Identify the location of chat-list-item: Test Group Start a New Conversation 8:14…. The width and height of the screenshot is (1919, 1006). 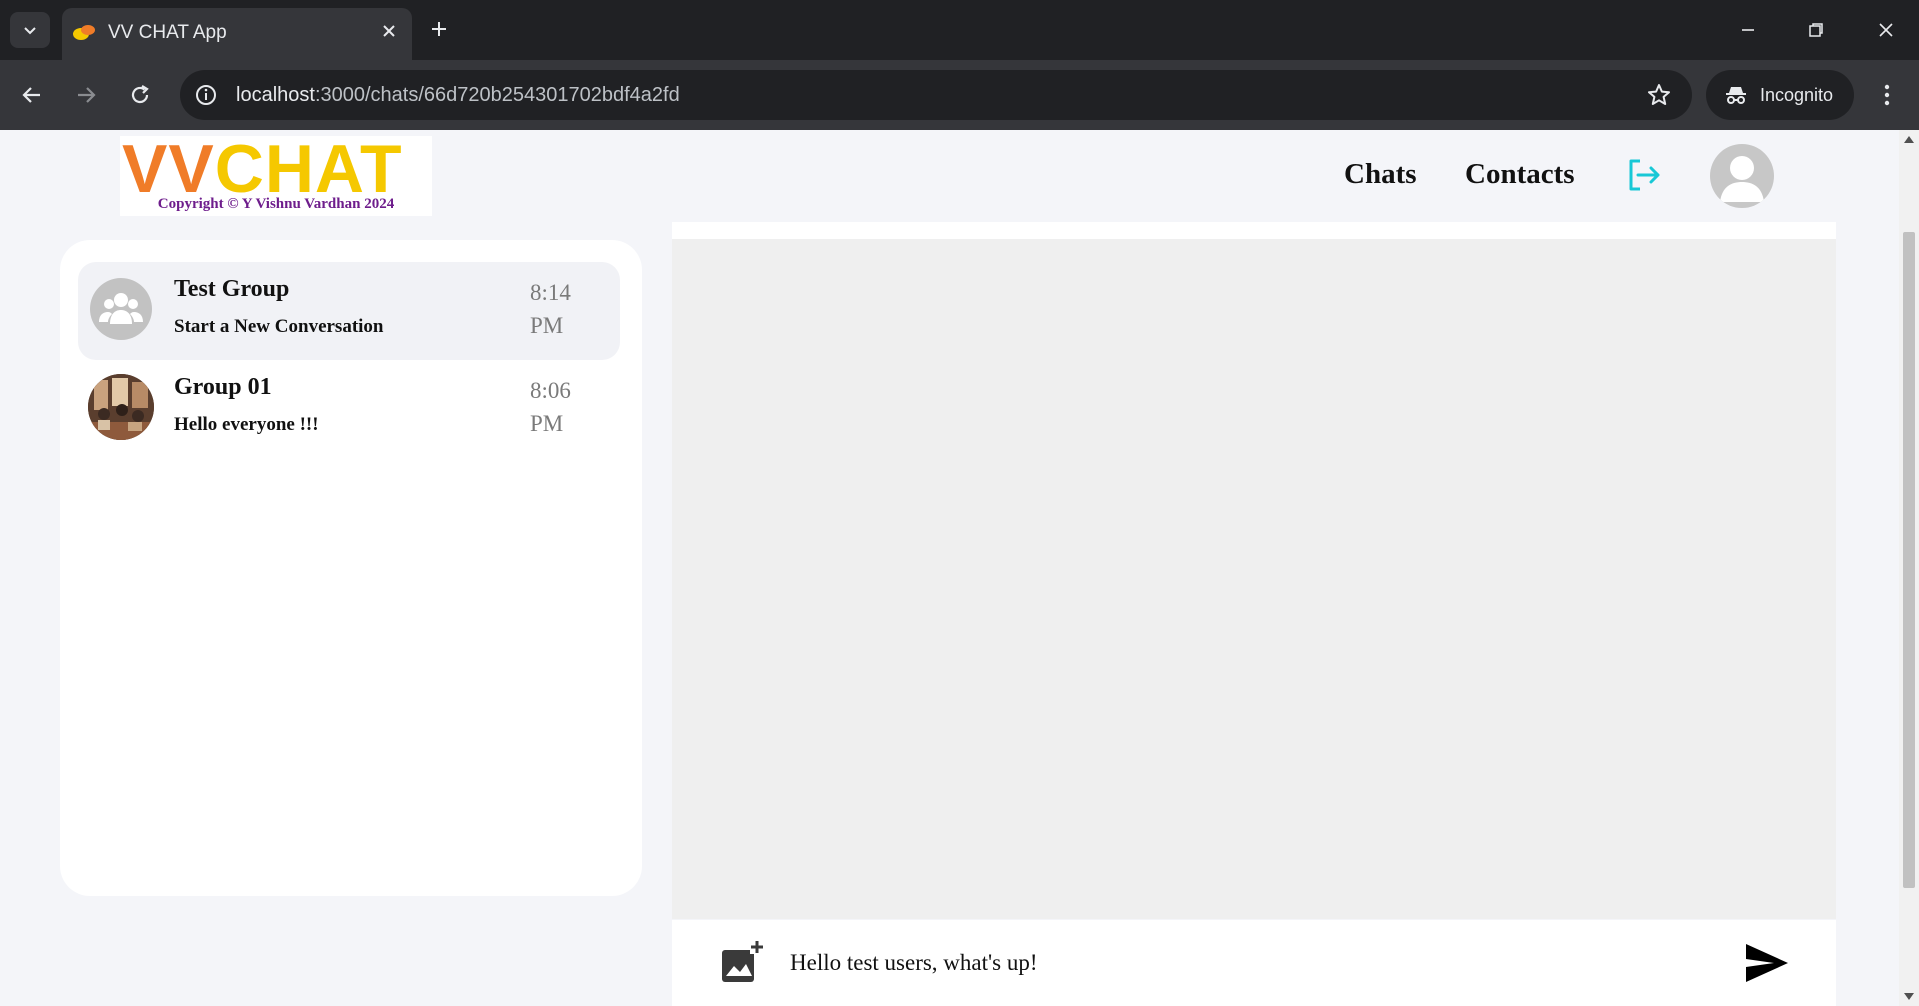
(349, 311).